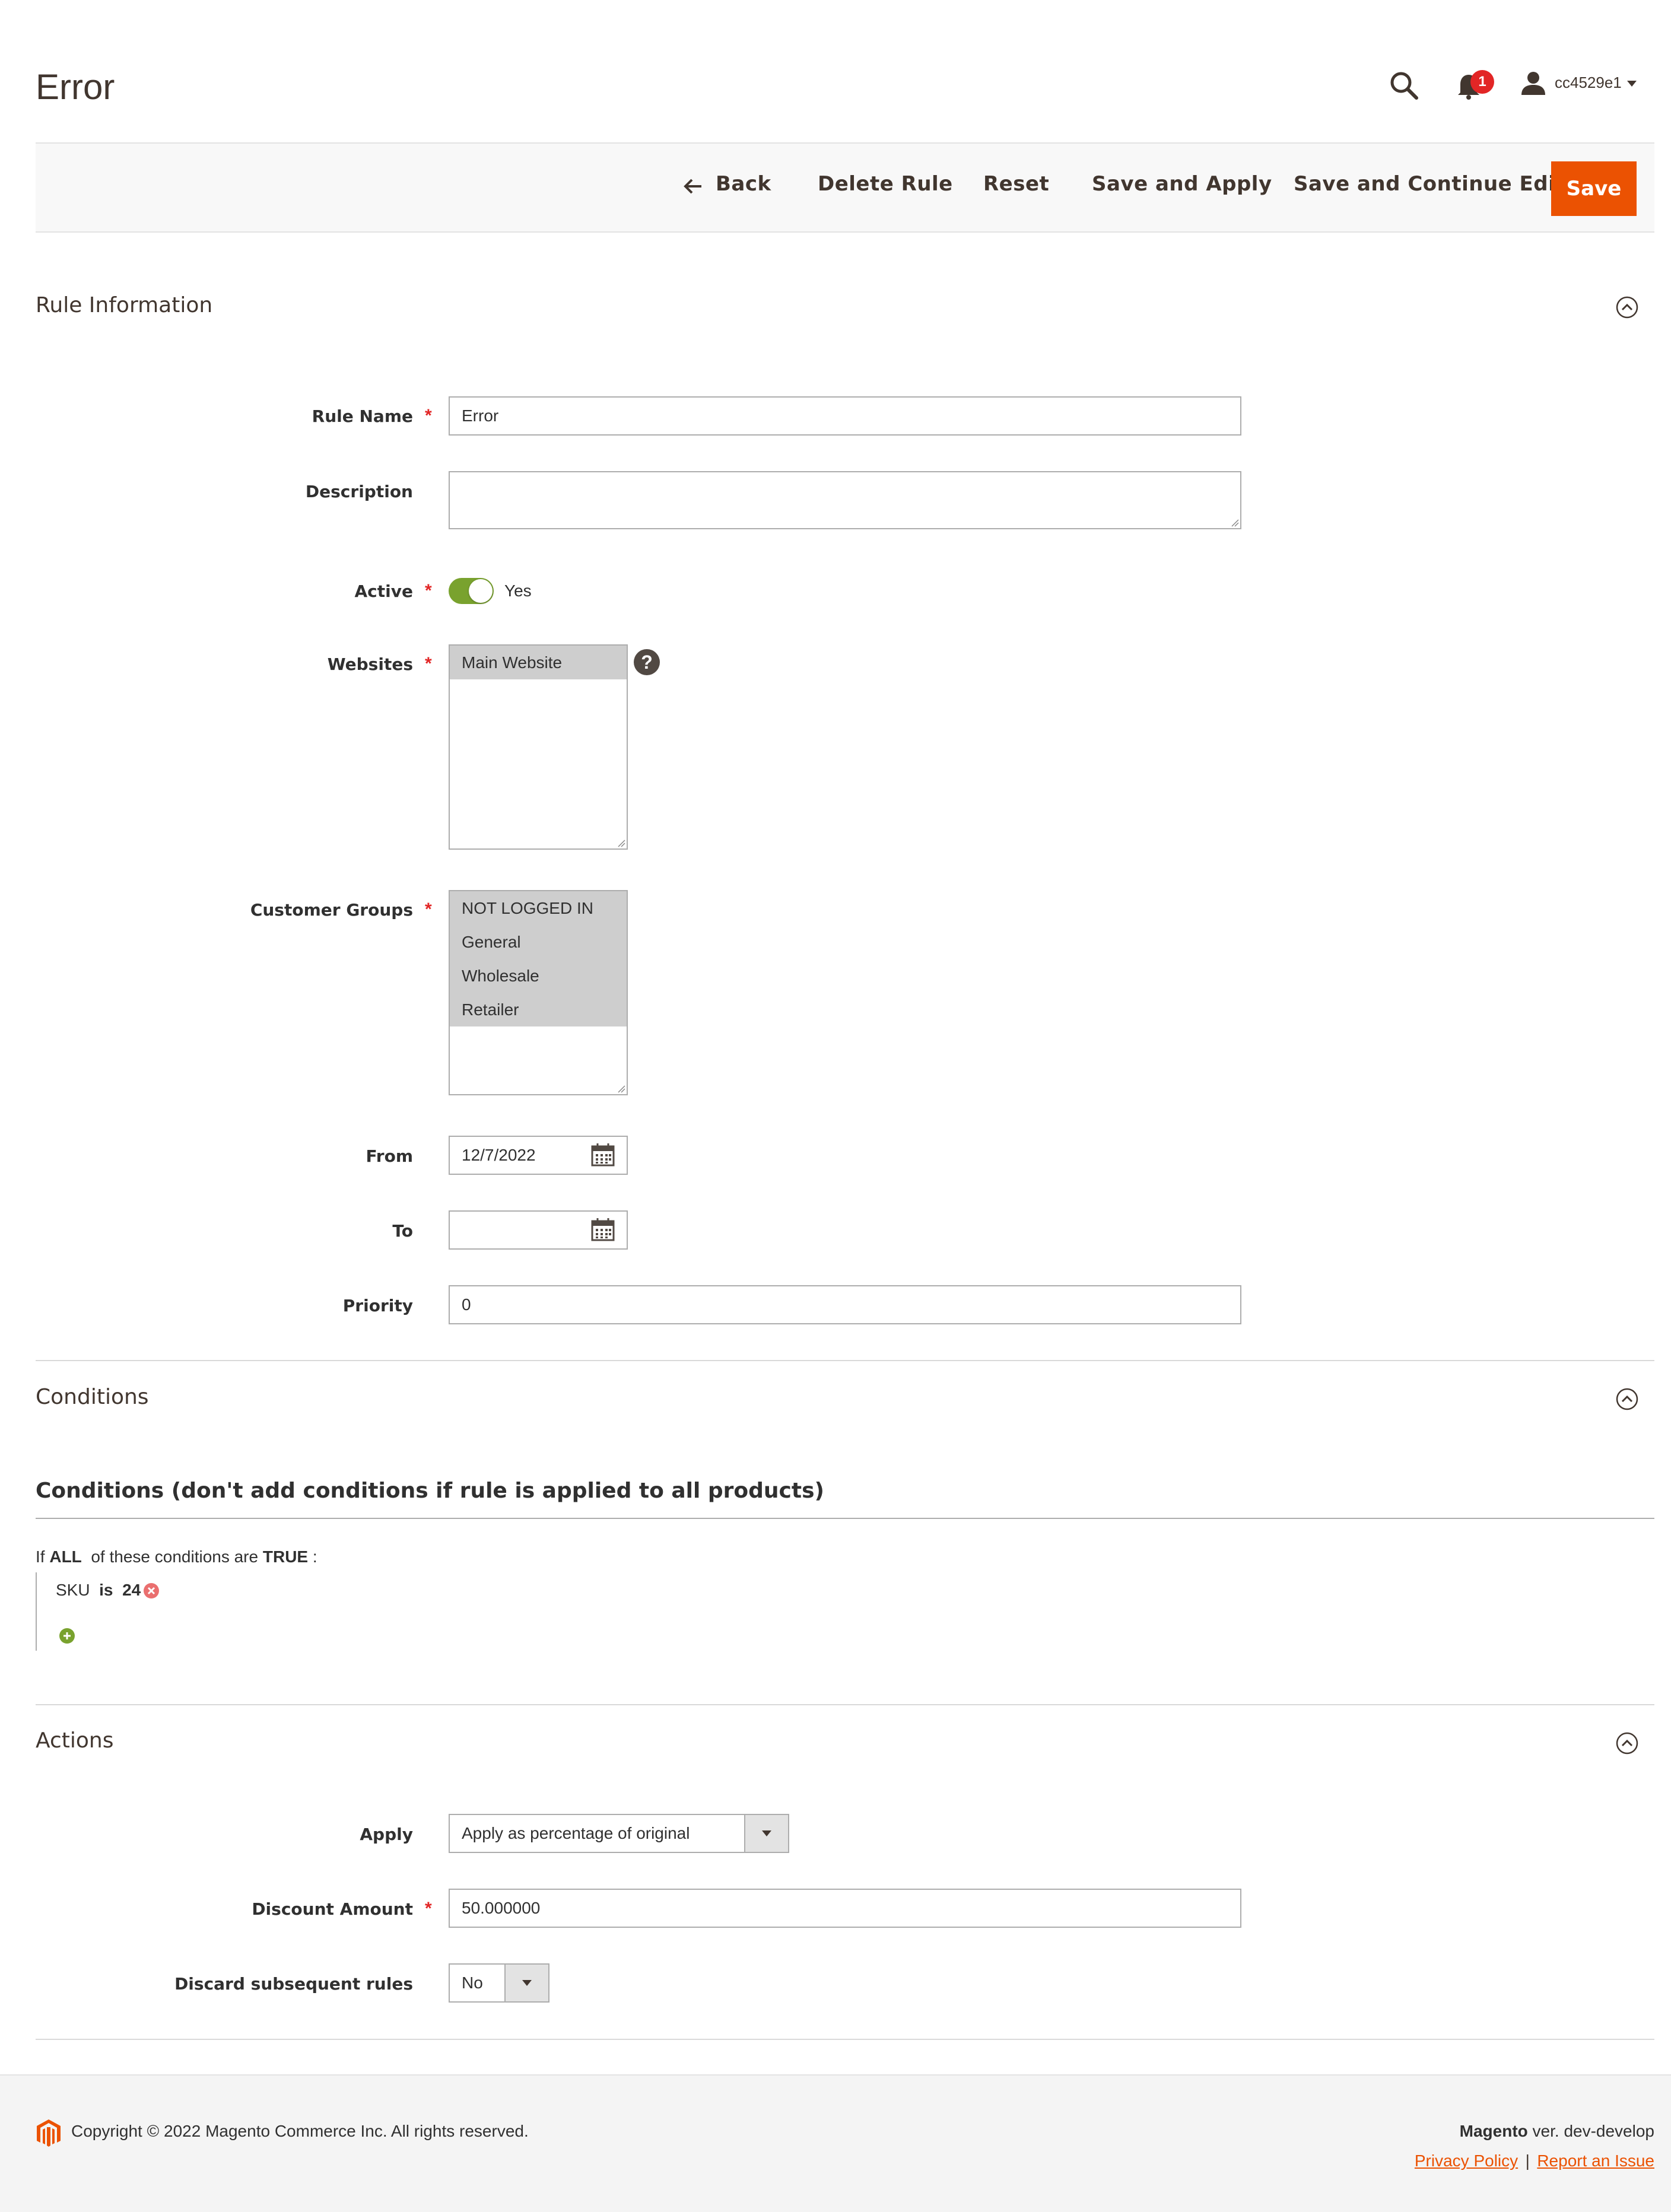 This screenshot has width=1671, height=2212. What do you see at coordinates (1595, 2160) in the screenshot?
I see `report-issue-link: Report an Issue` at bounding box center [1595, 2160].